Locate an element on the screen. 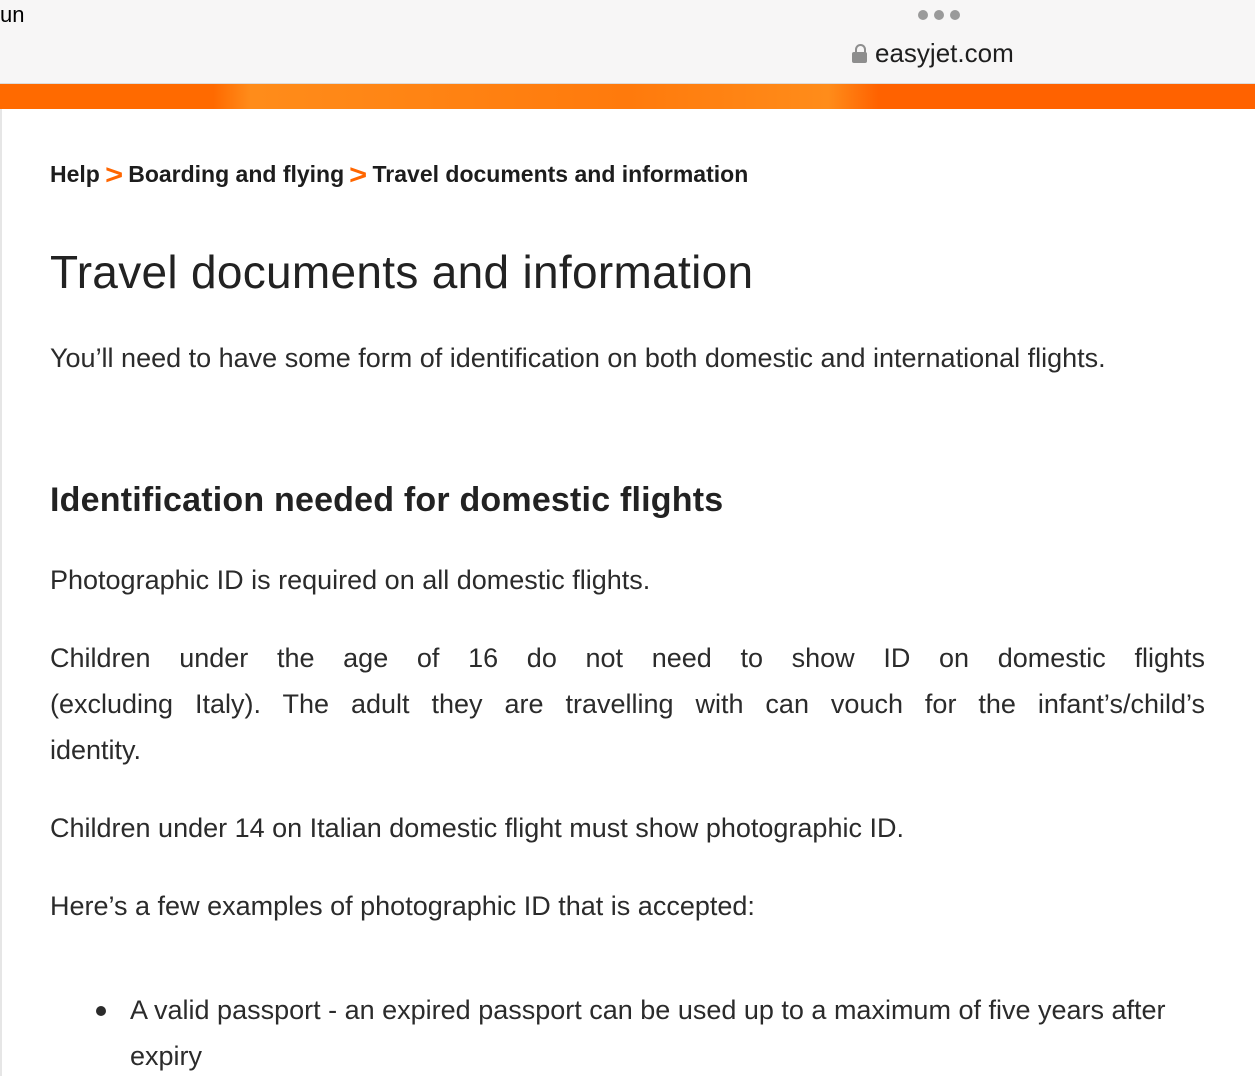 The image size is (1255, 1079). url-text: easyjet.com is located at coordinates (944, 53).